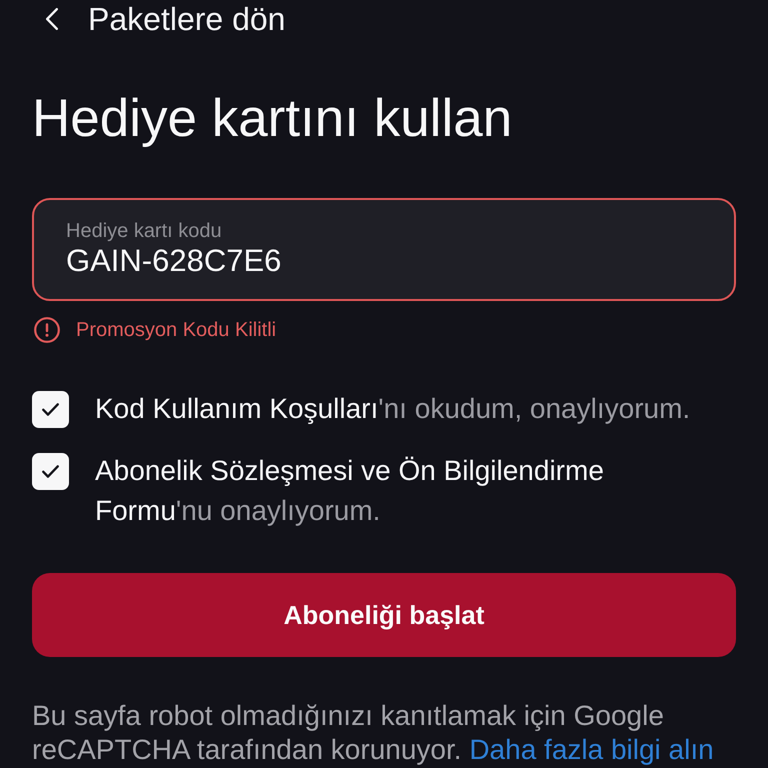 This screenshot has height=768, width=768. Describe the element at coordinates (47, 330) in the screenshot. I see `exclamation-circle-icon` at that location.